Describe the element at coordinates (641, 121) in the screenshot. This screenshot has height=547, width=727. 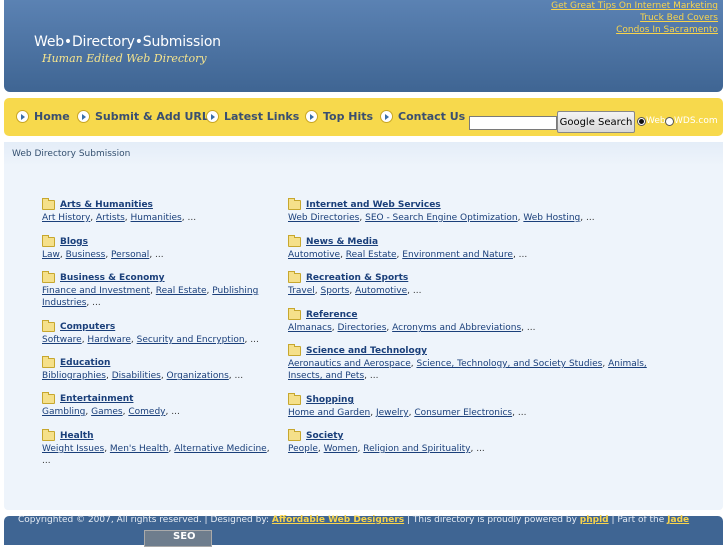
I see `radio-web` at that location.